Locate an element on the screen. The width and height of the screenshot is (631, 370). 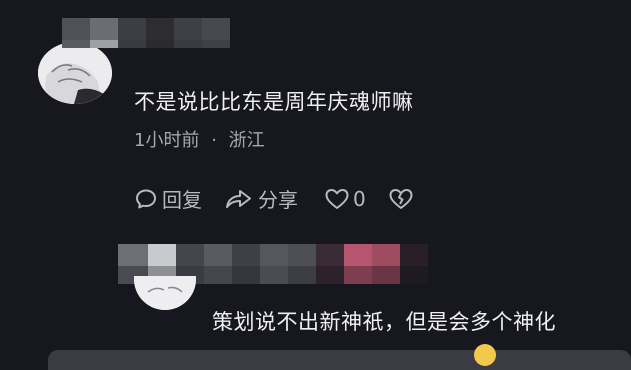
reply-username-blurred is located at coordinates (273, 255).